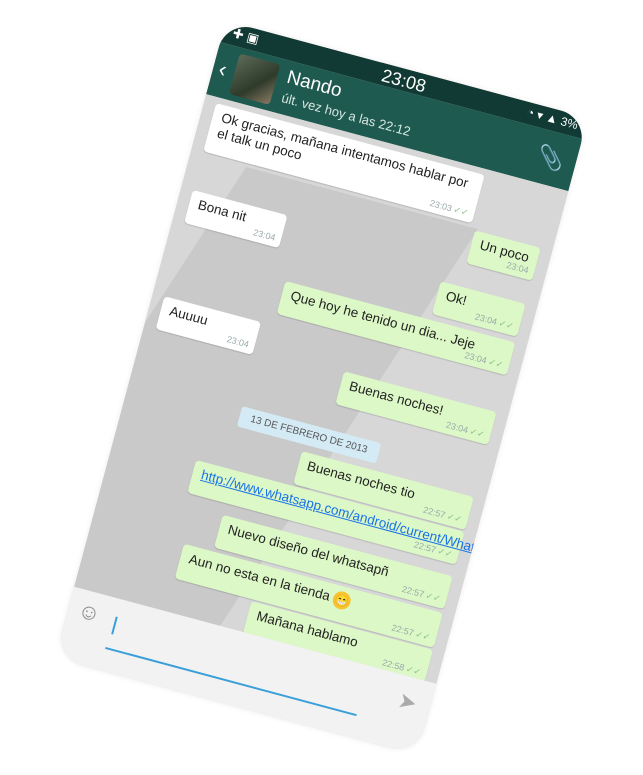  Describe the element at coordinates (407, 702) in the screenshot. I see `send-icon: ➤` at that location.